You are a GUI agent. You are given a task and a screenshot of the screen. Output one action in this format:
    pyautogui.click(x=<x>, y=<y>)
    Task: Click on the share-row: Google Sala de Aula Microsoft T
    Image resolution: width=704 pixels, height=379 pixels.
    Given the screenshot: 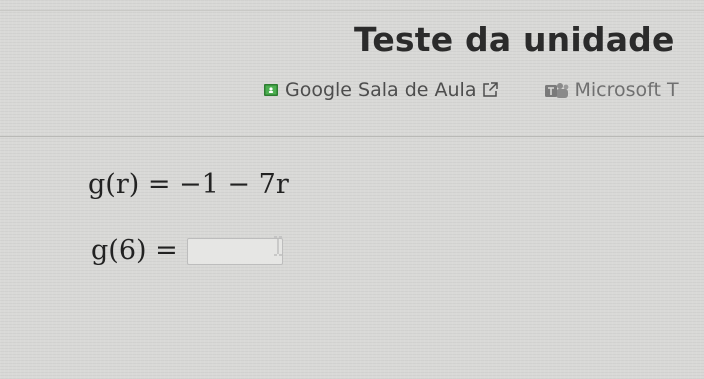 What is the action you would take?
    pyautogui.click(x=471, y=90)
    